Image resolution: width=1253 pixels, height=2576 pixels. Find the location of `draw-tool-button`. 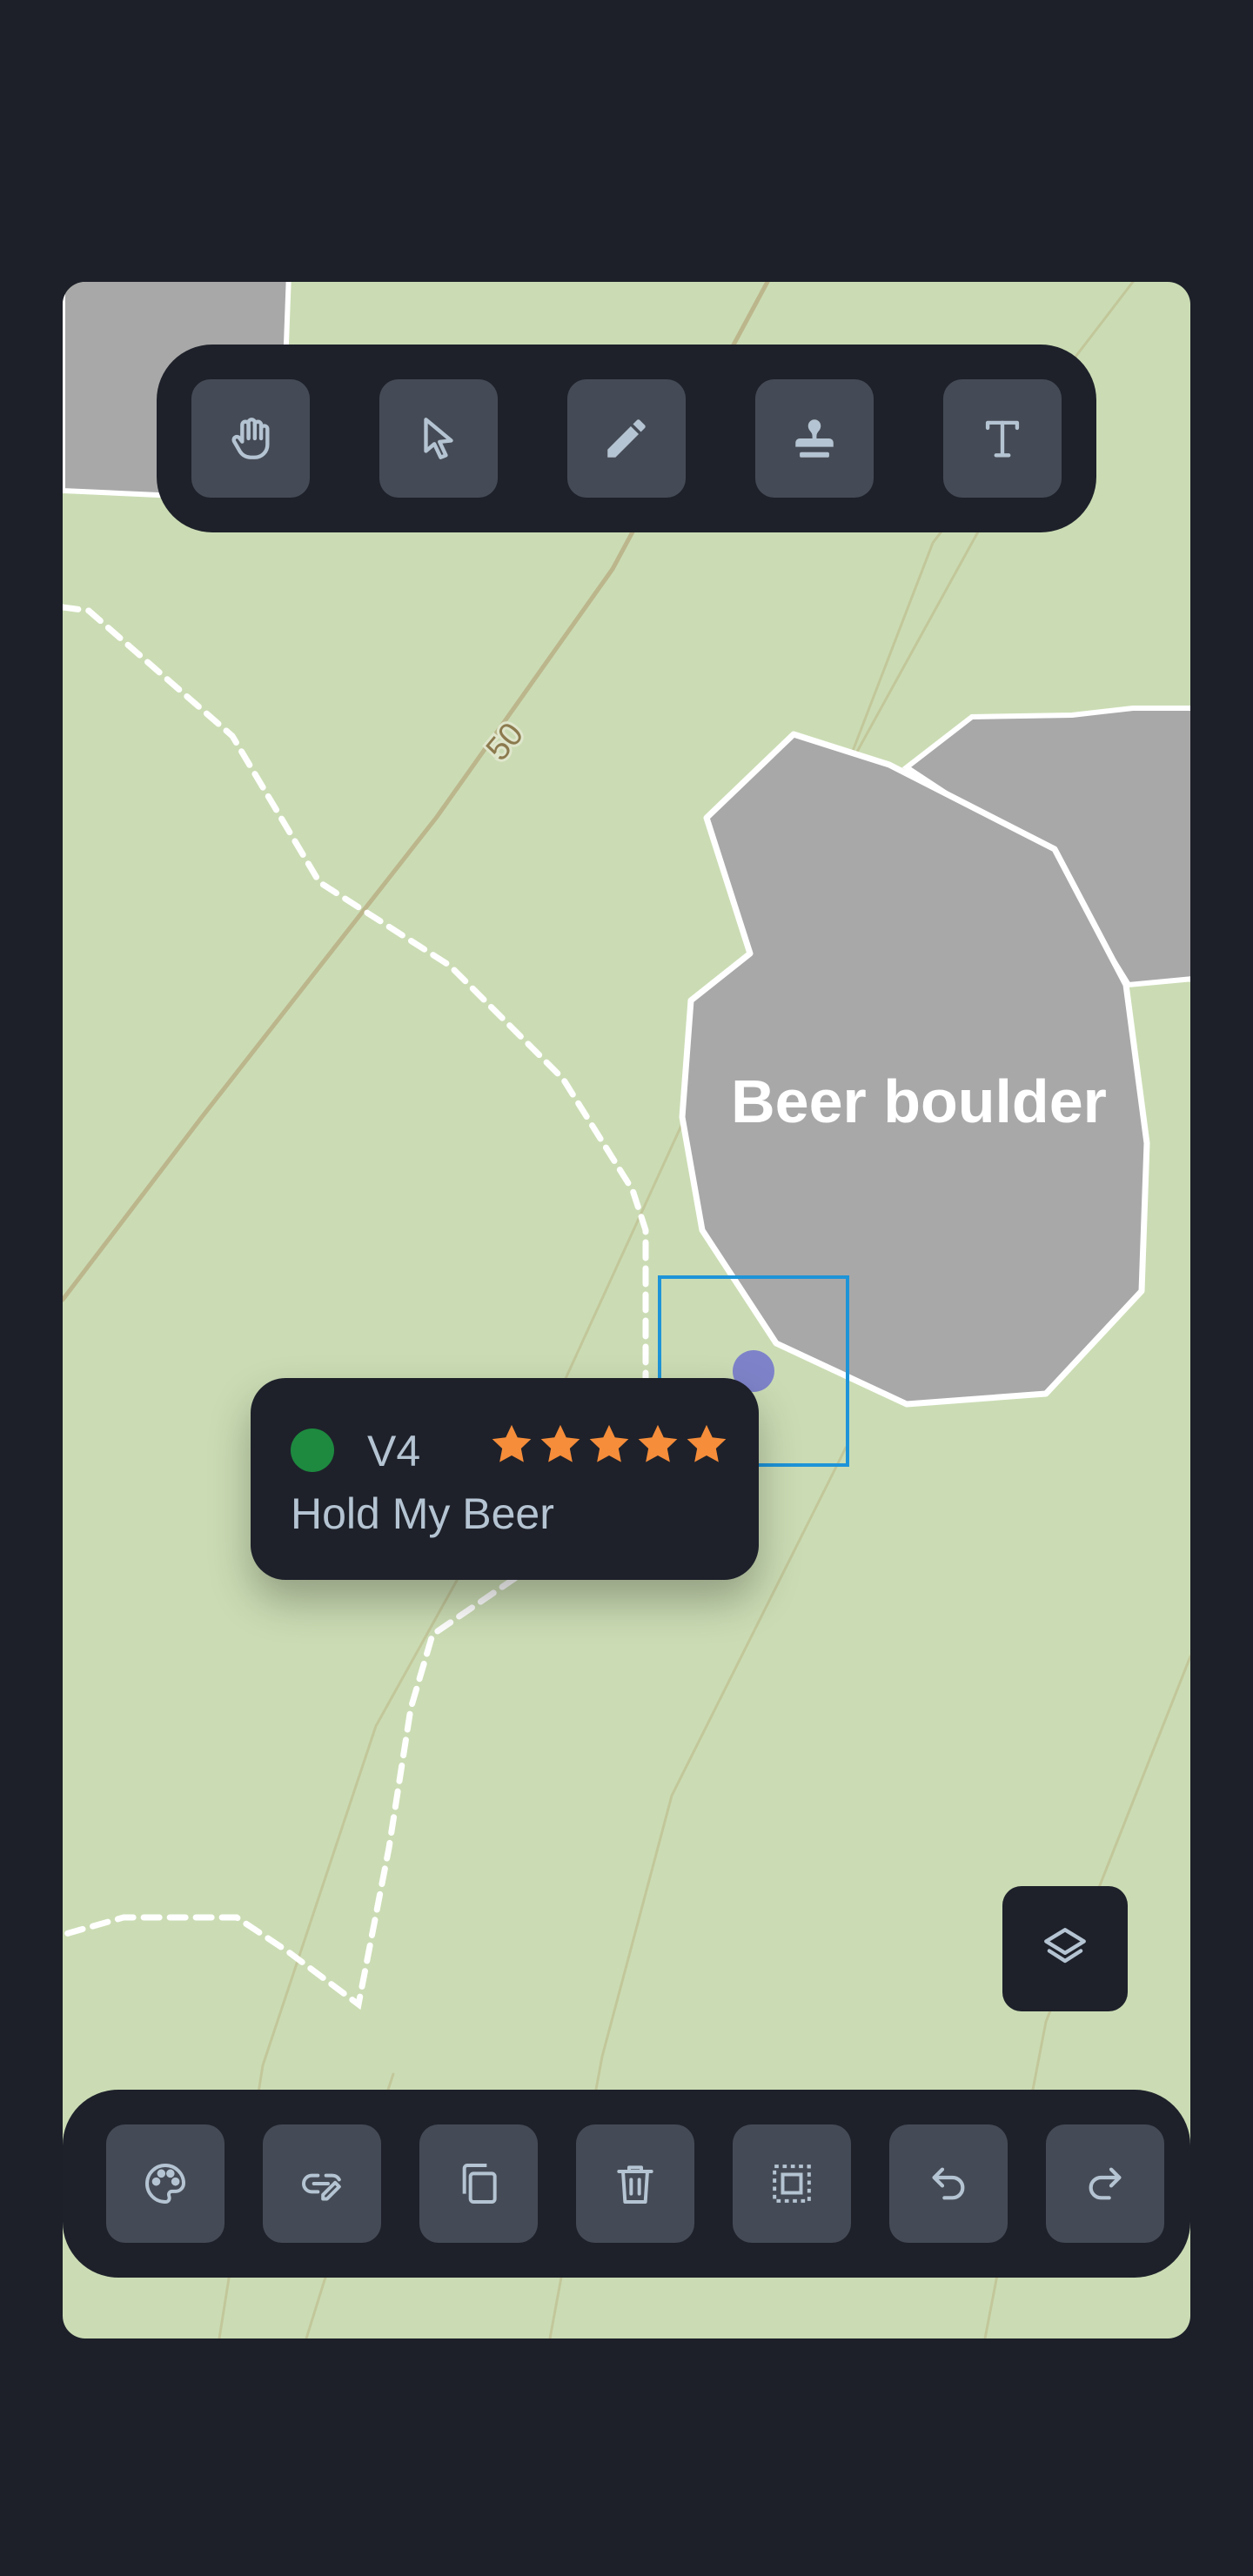

draw-tool-button is located at coordinates (626, 438).